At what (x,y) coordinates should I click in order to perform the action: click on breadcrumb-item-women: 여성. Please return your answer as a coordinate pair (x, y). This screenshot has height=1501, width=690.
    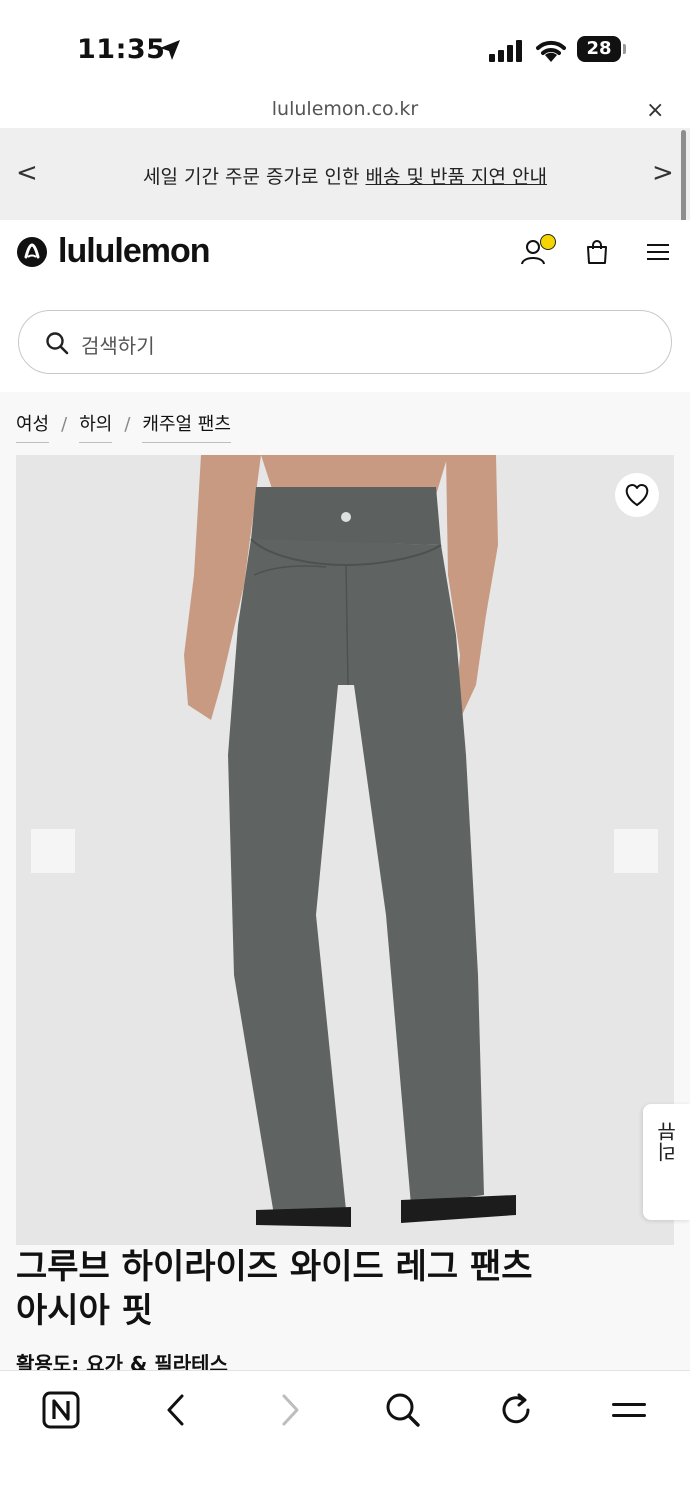
    Looking at the image, I should click on (33, 426).